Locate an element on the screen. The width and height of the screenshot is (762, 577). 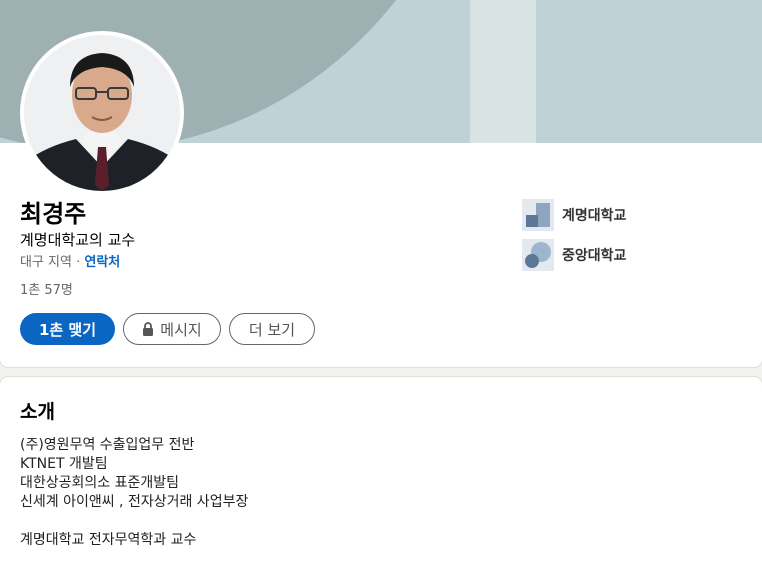
location-line: 대구 지역 · 연락처 is located at coordinates (70, 263).